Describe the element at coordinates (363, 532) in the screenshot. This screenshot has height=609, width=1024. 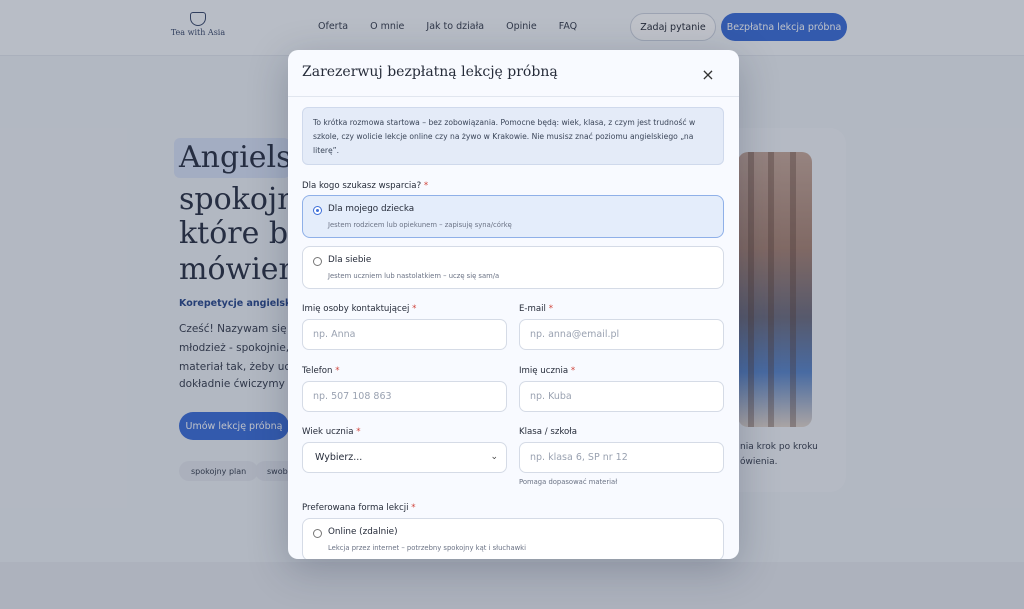
I see `option-title: Online (zdalnie)` at that location.